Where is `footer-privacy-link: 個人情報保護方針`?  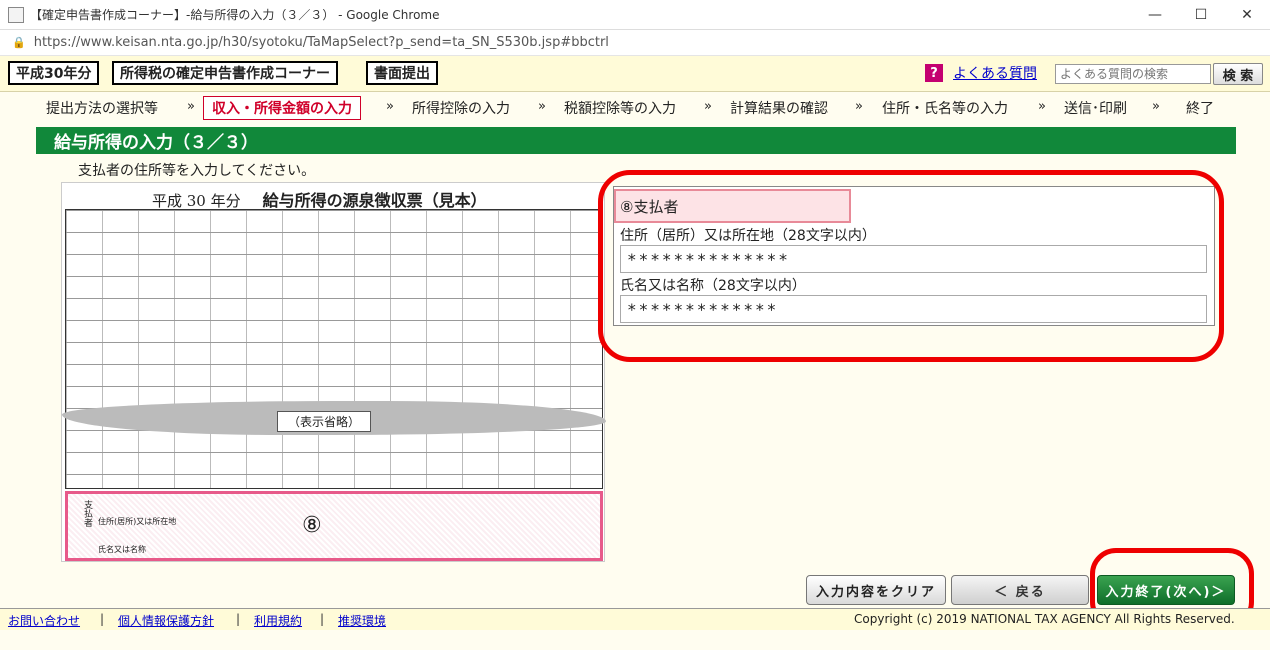 footer-privacy-link: 個人情報保護方針 is located at coordinates (166, 620).